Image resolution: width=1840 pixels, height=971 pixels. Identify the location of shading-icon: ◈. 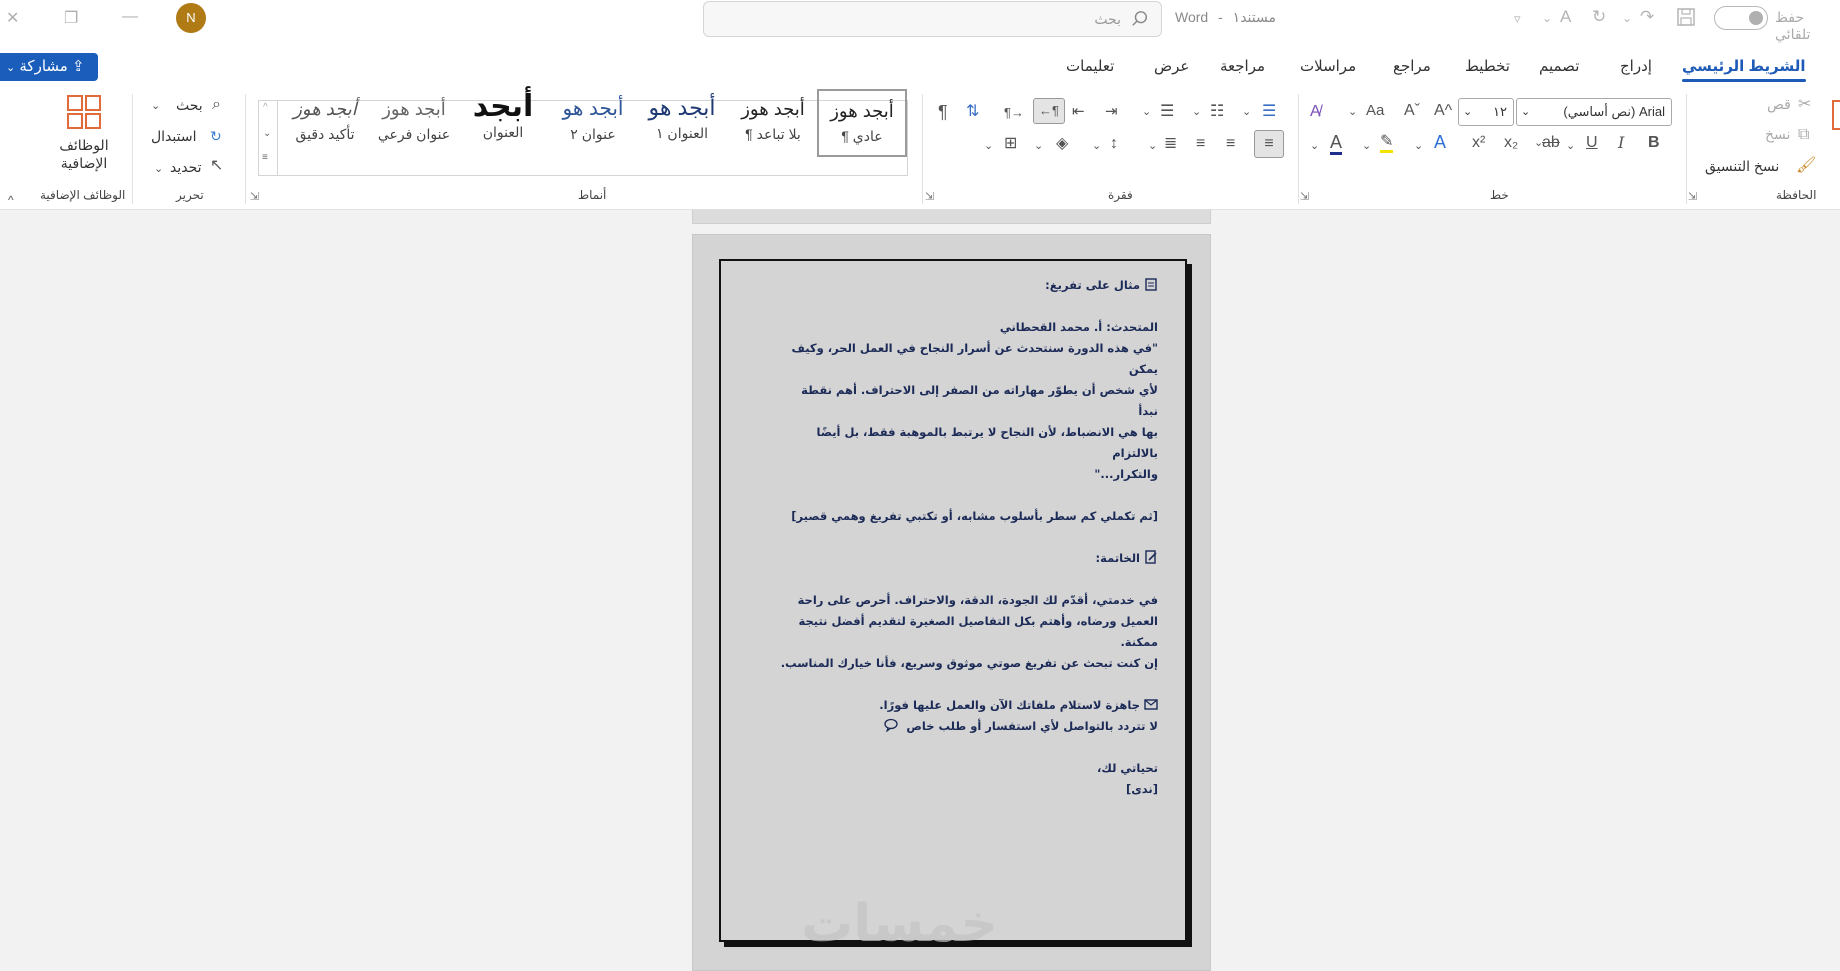
(1062, 144).